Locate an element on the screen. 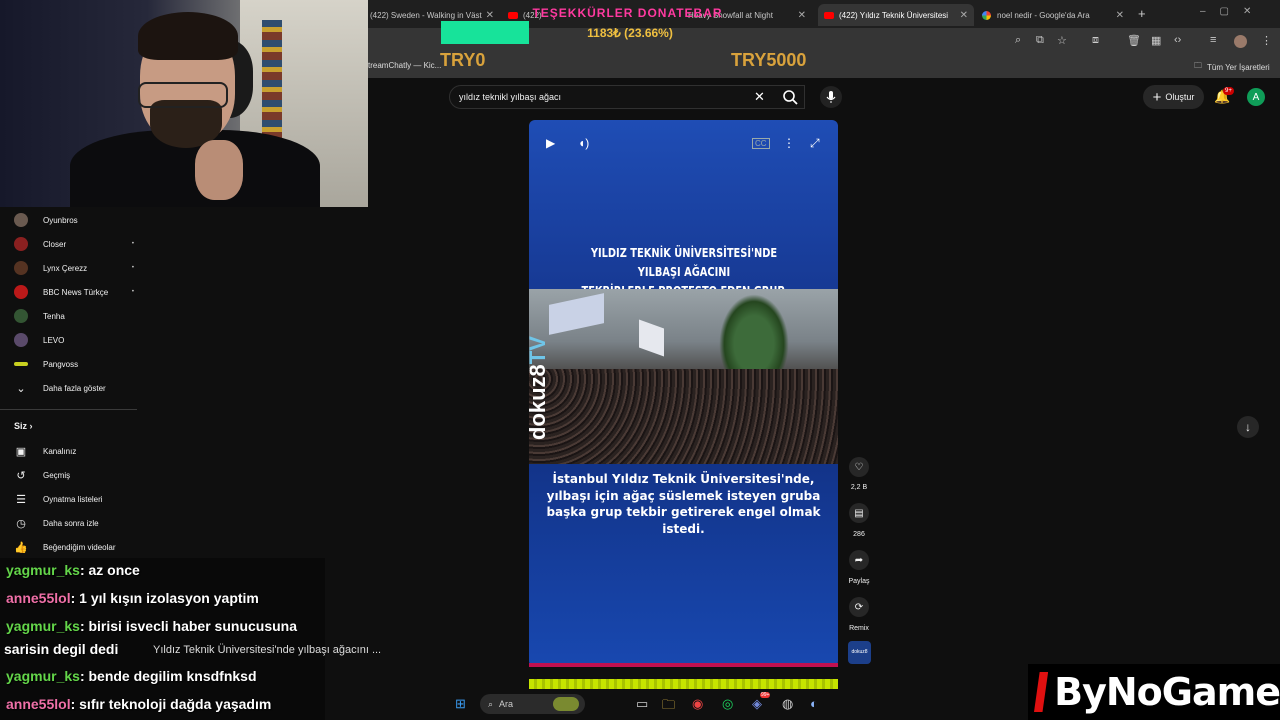  sidebar-label: Beğendiğim videolar is located at coordinates (79, 547).